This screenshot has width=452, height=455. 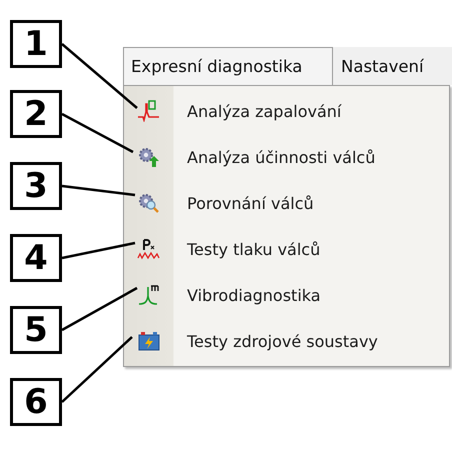 What do you see at coordinates (149, 341) in the screenshot?
I see `battery-icon` at bounding box center [149, 341].